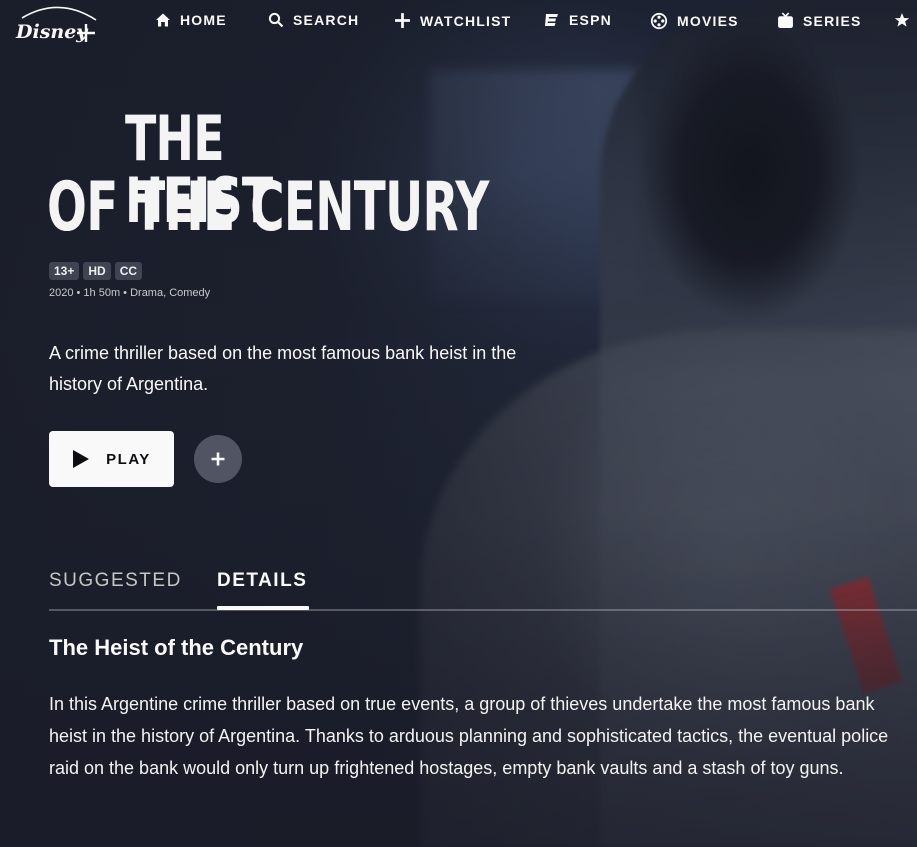  Describe the element at coordinates (483, 610) in the screenshot. I see `tabs-divider` at that location.